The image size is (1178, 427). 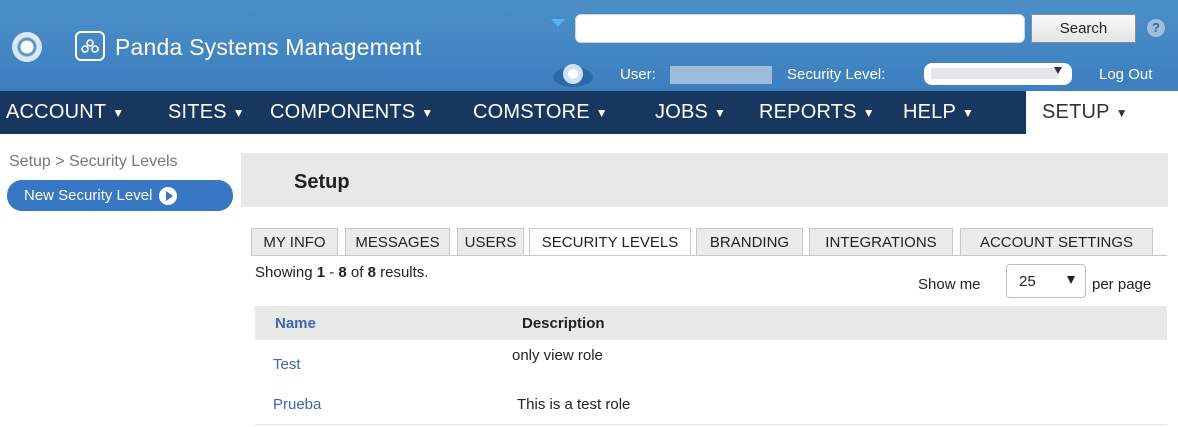 What do you see at coordinates (90, 46) in the screenshot?
I see `brand-icon` at bounding box center [90, 46].